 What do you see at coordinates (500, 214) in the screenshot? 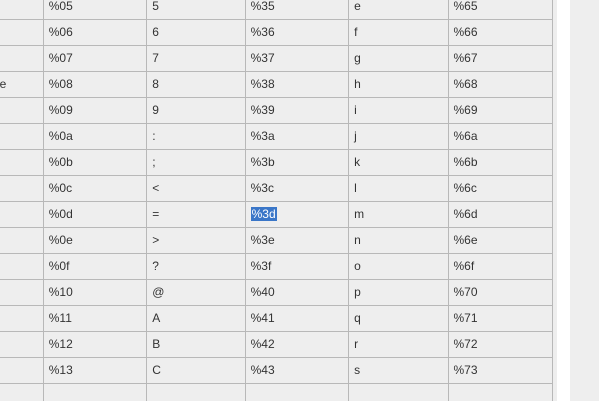
I see `table-cell: %6d` at bounding box center [500, 214].